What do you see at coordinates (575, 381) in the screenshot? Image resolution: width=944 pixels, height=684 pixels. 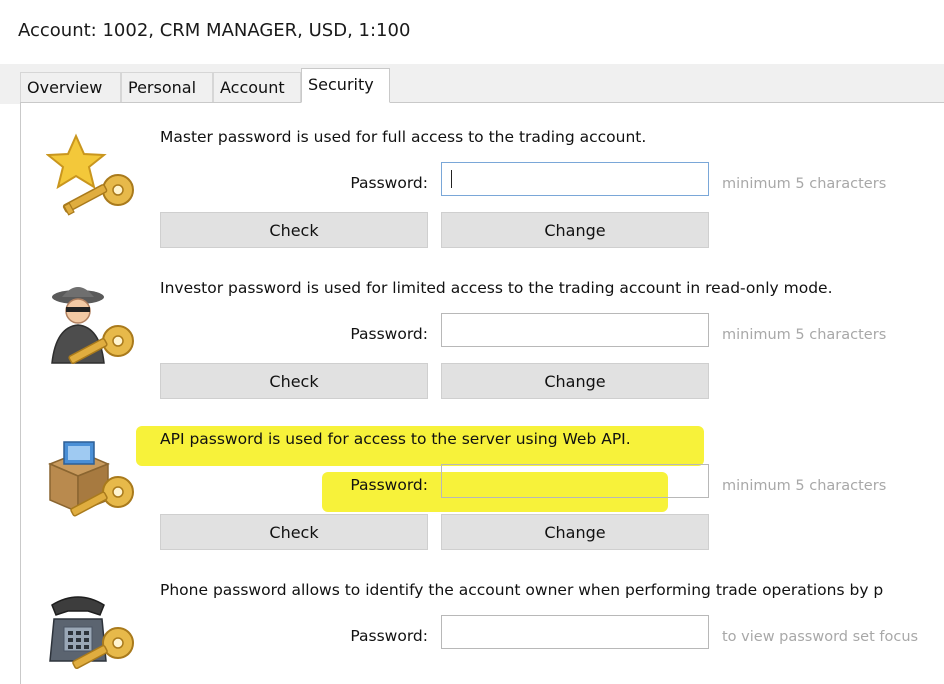 I see `investor-change-button: Change` at bounding box center [575, 381].